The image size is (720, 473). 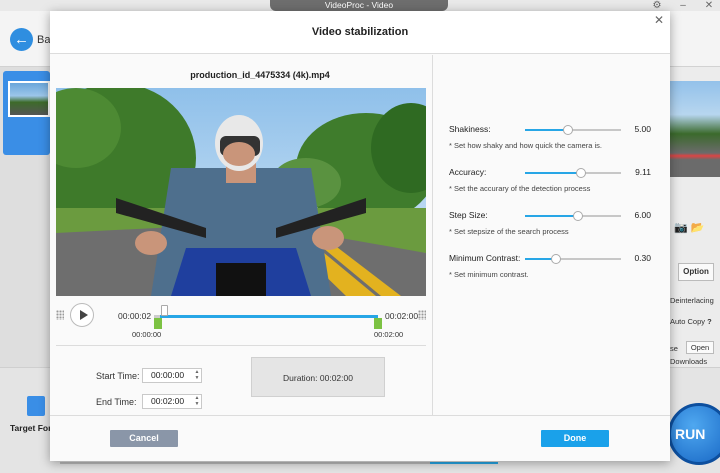 I want to click on preview-tools: 📷 📂, so click(x=696, y=229).